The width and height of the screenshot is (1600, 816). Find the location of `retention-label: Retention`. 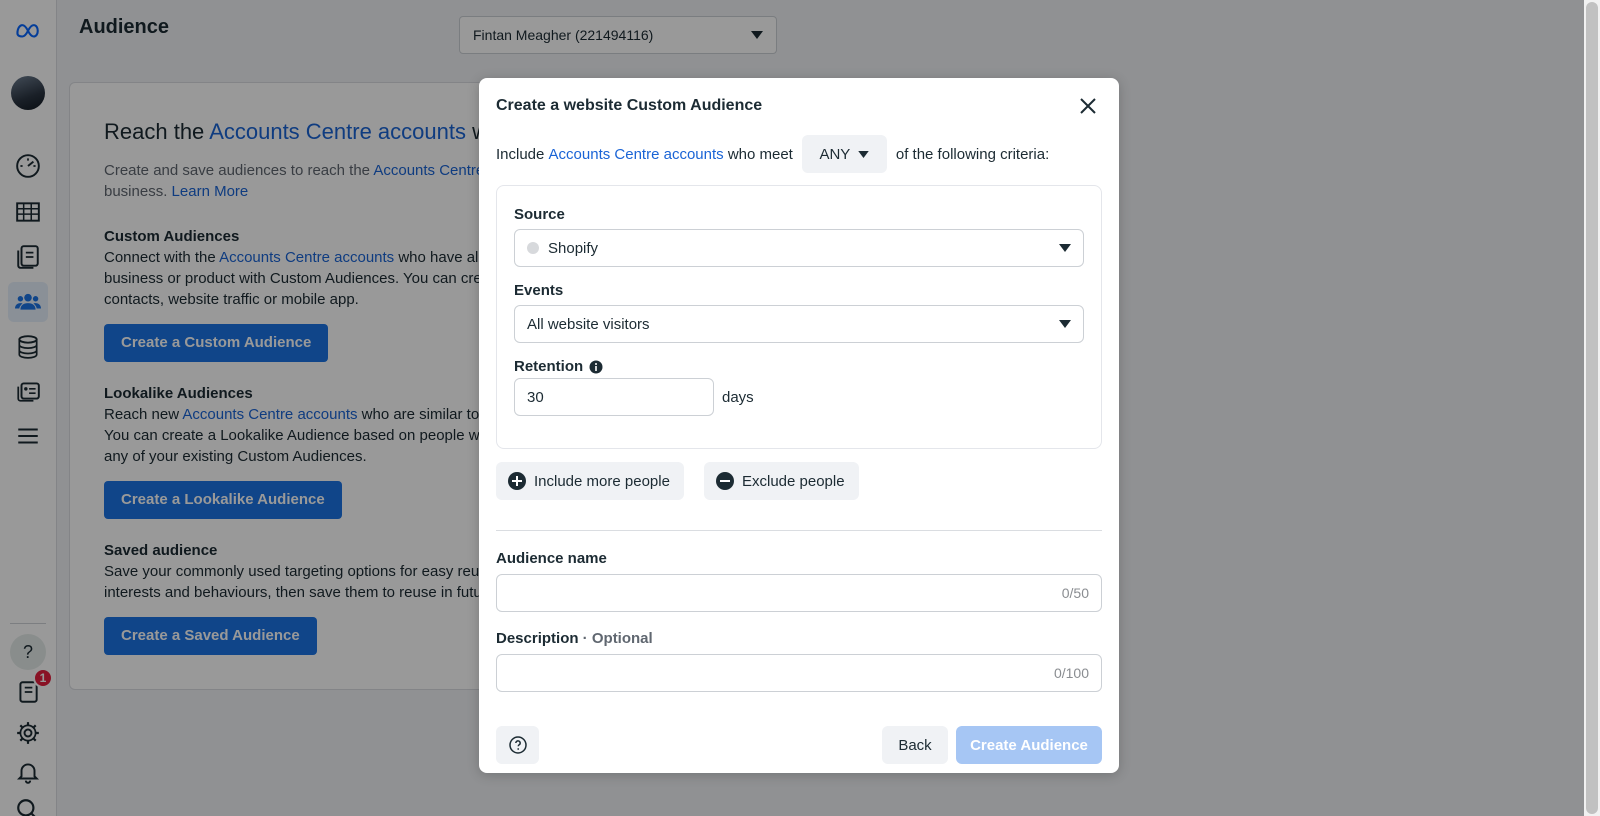

retention-label: Retention is located at coordinates (549, 366).